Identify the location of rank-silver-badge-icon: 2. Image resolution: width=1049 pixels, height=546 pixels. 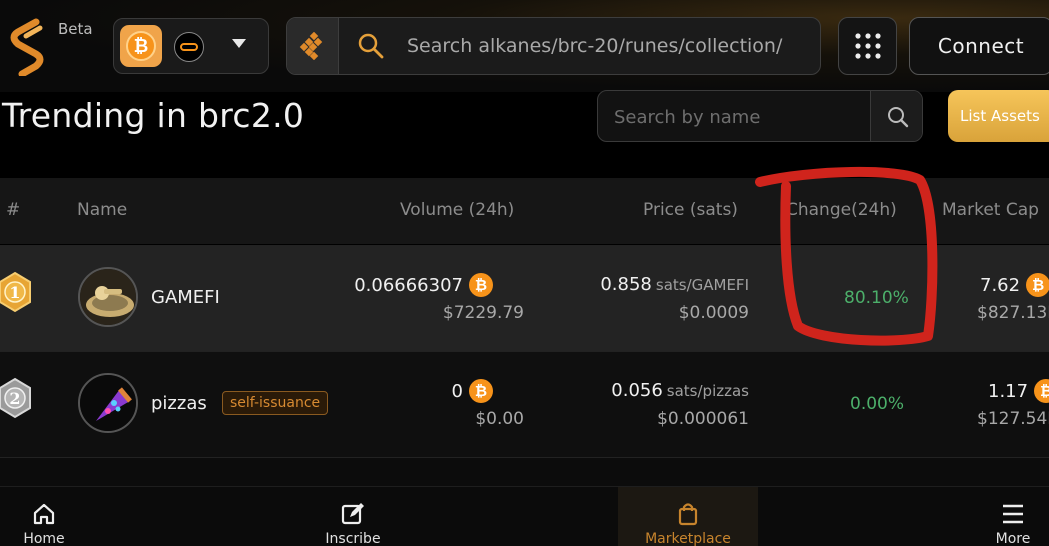
(15, 398).